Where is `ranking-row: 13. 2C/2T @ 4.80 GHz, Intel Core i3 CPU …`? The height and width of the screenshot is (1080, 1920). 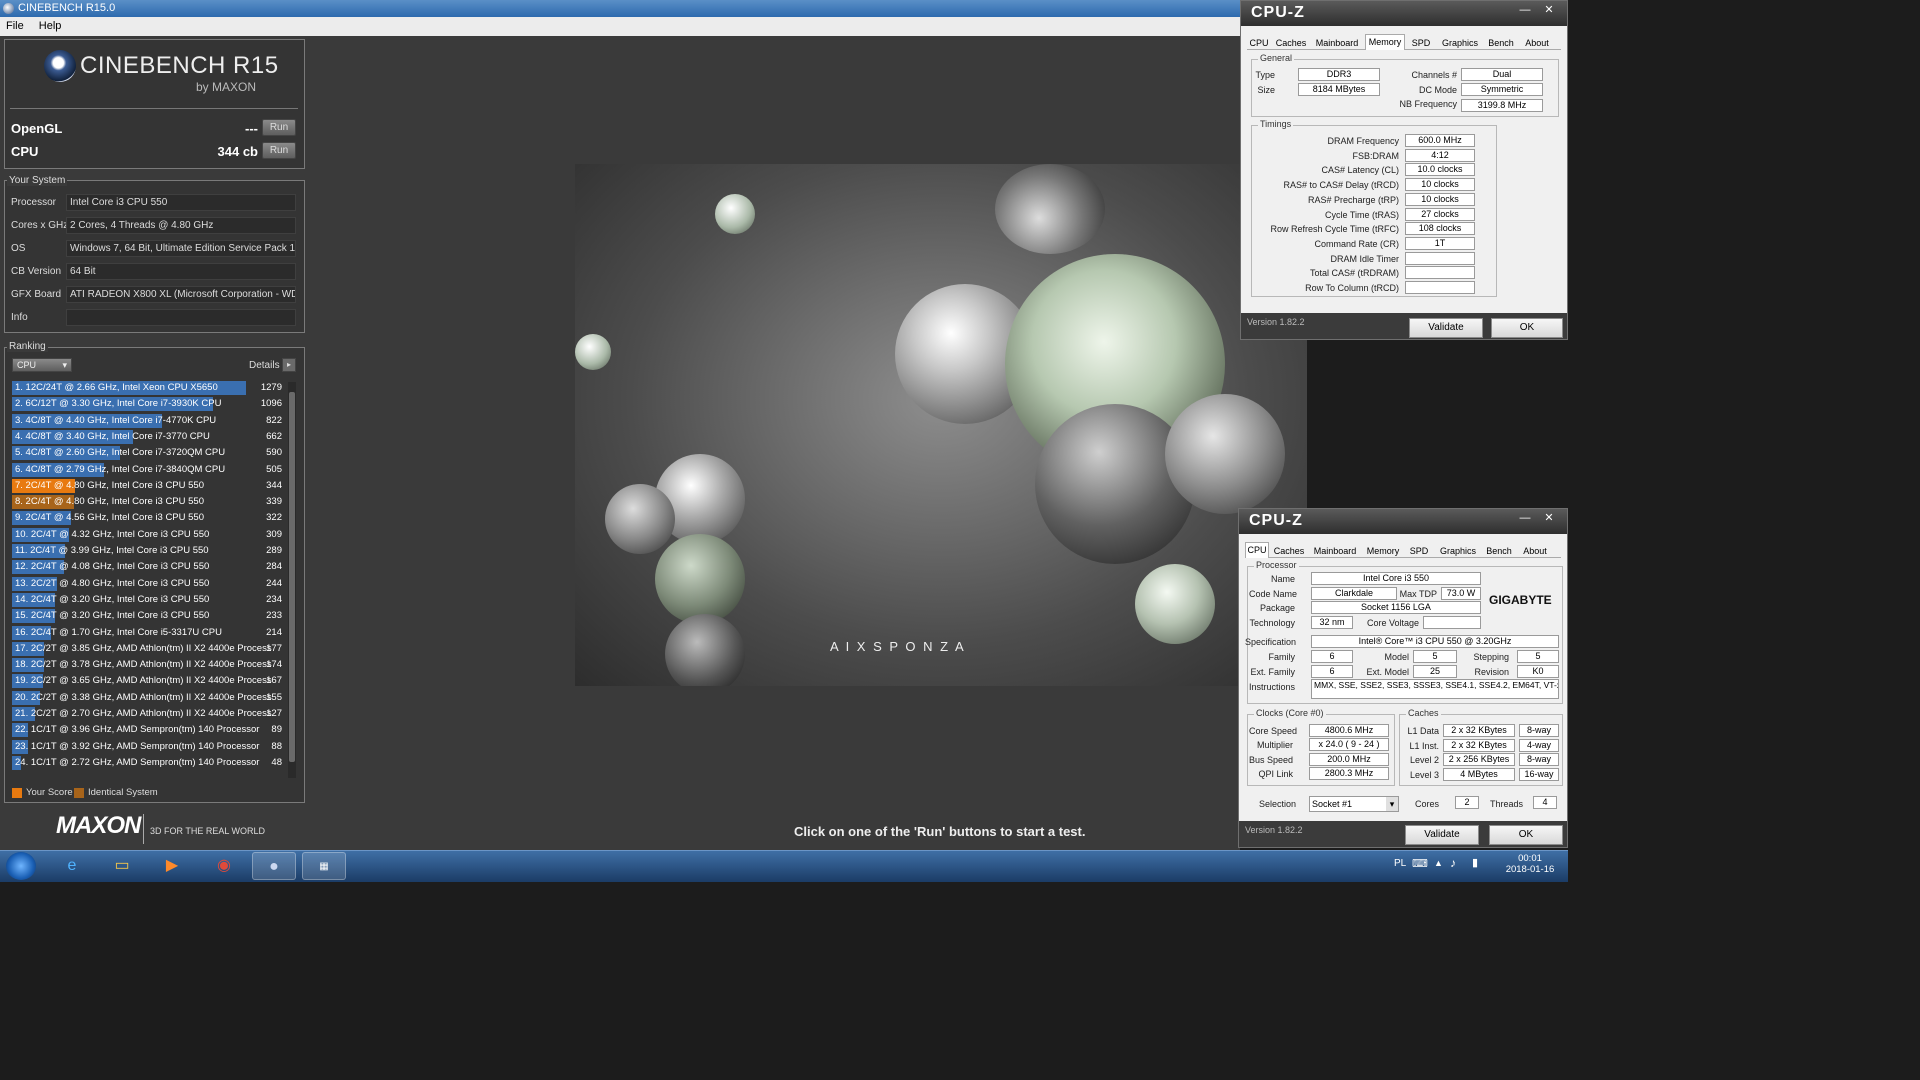 ranking-row: 13. 2C/2T @ 4.80 GHz, Intel Core i3 CPU … is located at coordinates (148, 584).